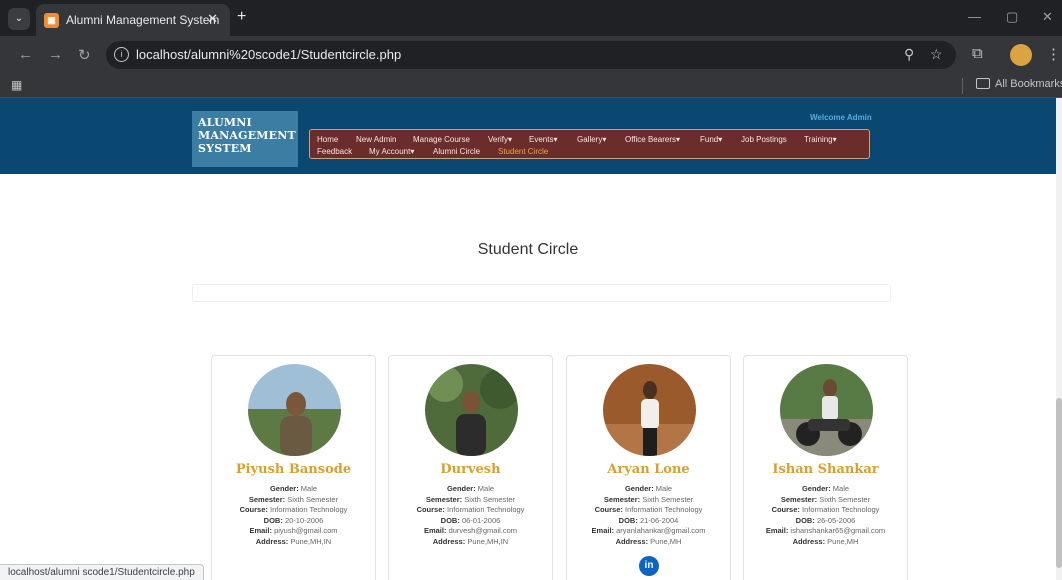 This screenshot has width=1062, height=580. What do you see at coordinates (225, 148) in the screenshot?
I see `logo-line: SYSTEM` at bounding box center [225, 148].